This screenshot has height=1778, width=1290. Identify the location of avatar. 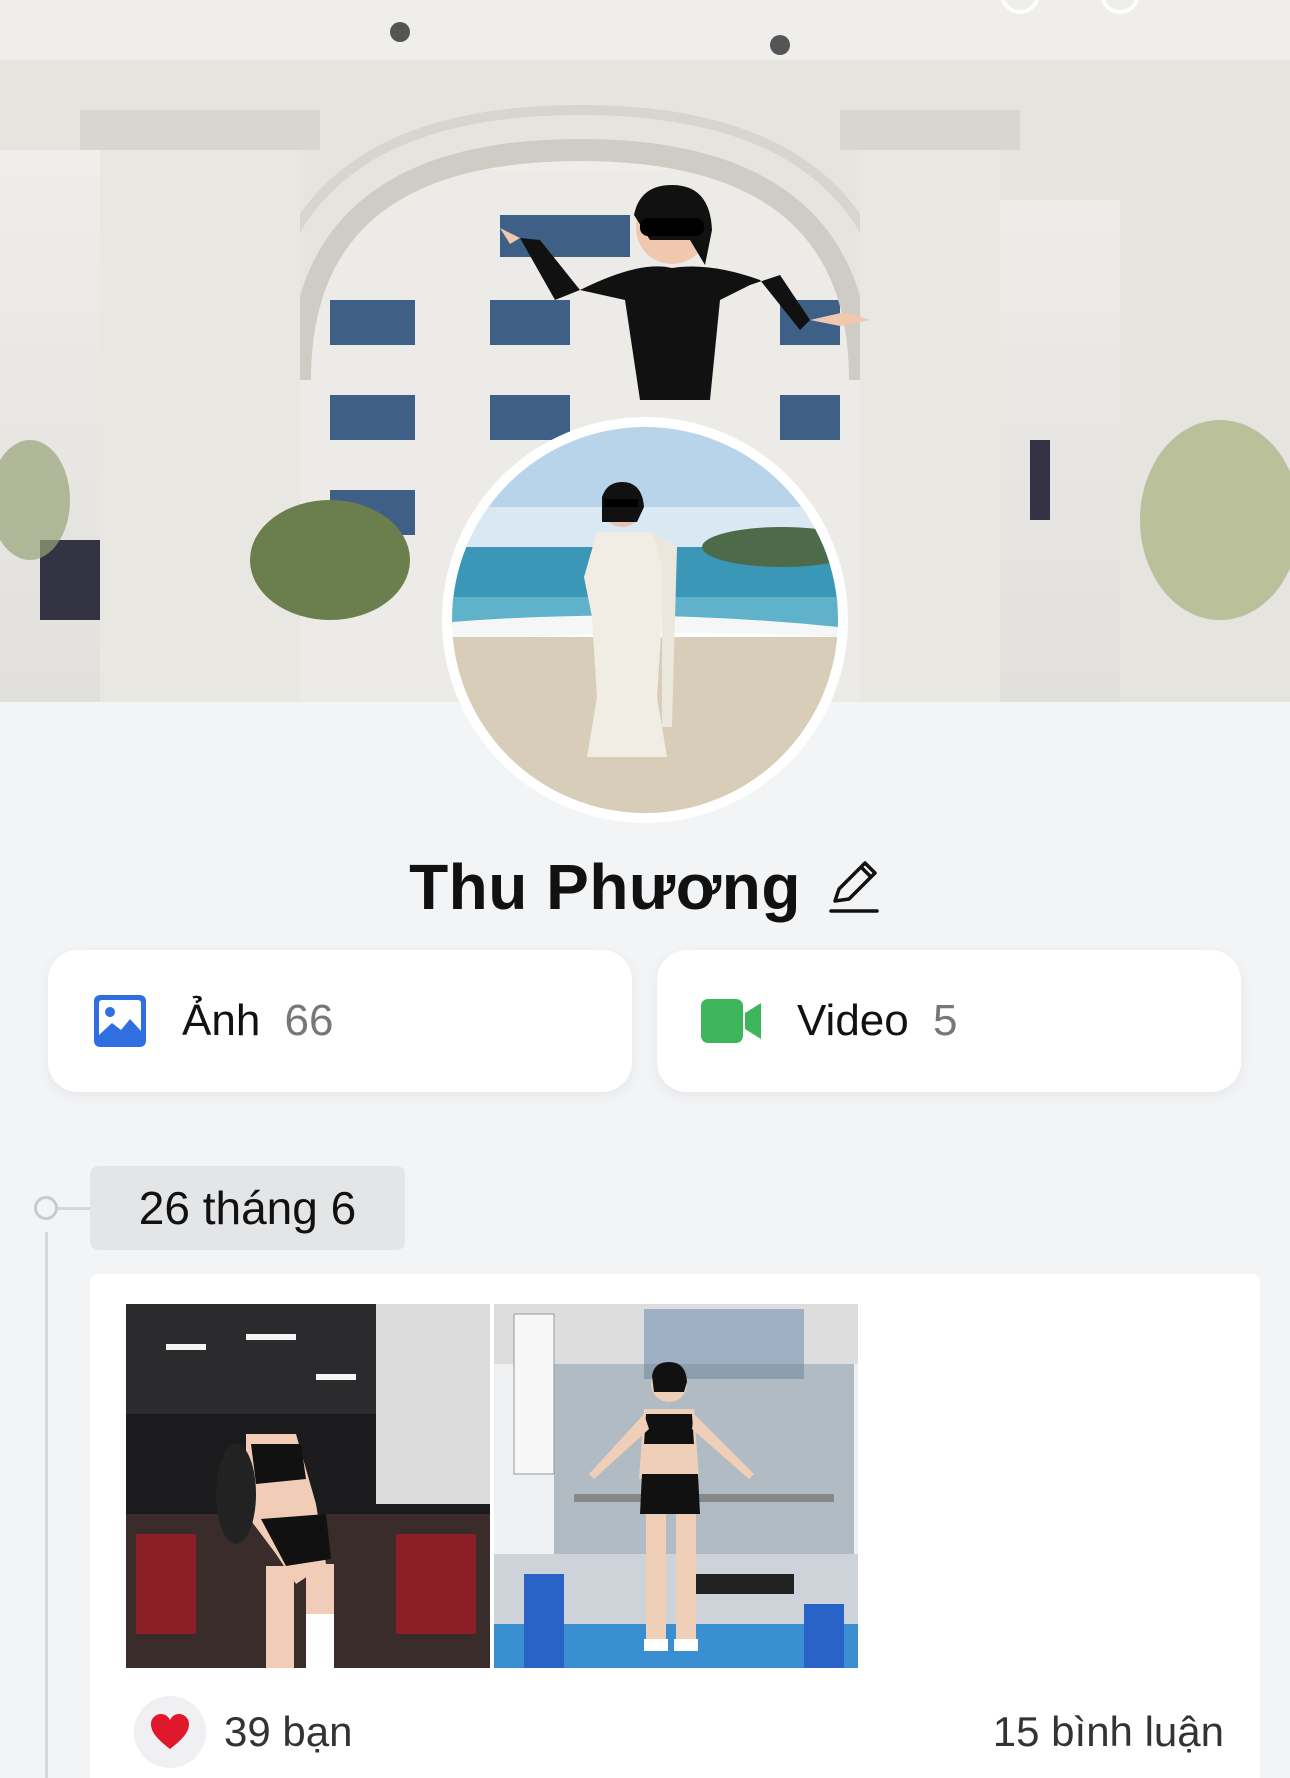
(645, 620).